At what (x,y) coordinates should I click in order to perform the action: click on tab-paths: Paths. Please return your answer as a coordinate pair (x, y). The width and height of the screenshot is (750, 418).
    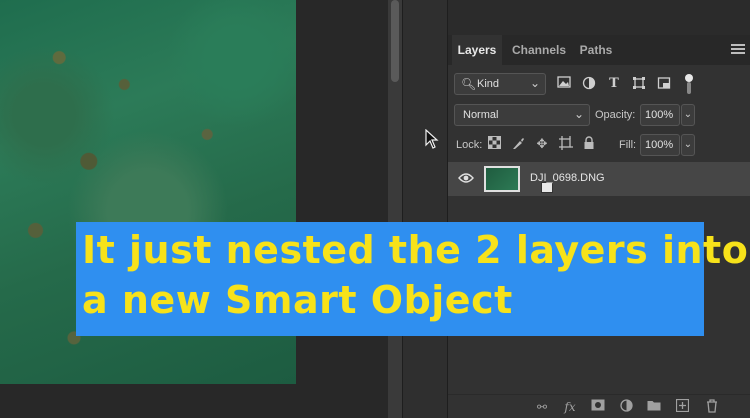
    Looking at the image, I should click on (596, 50).